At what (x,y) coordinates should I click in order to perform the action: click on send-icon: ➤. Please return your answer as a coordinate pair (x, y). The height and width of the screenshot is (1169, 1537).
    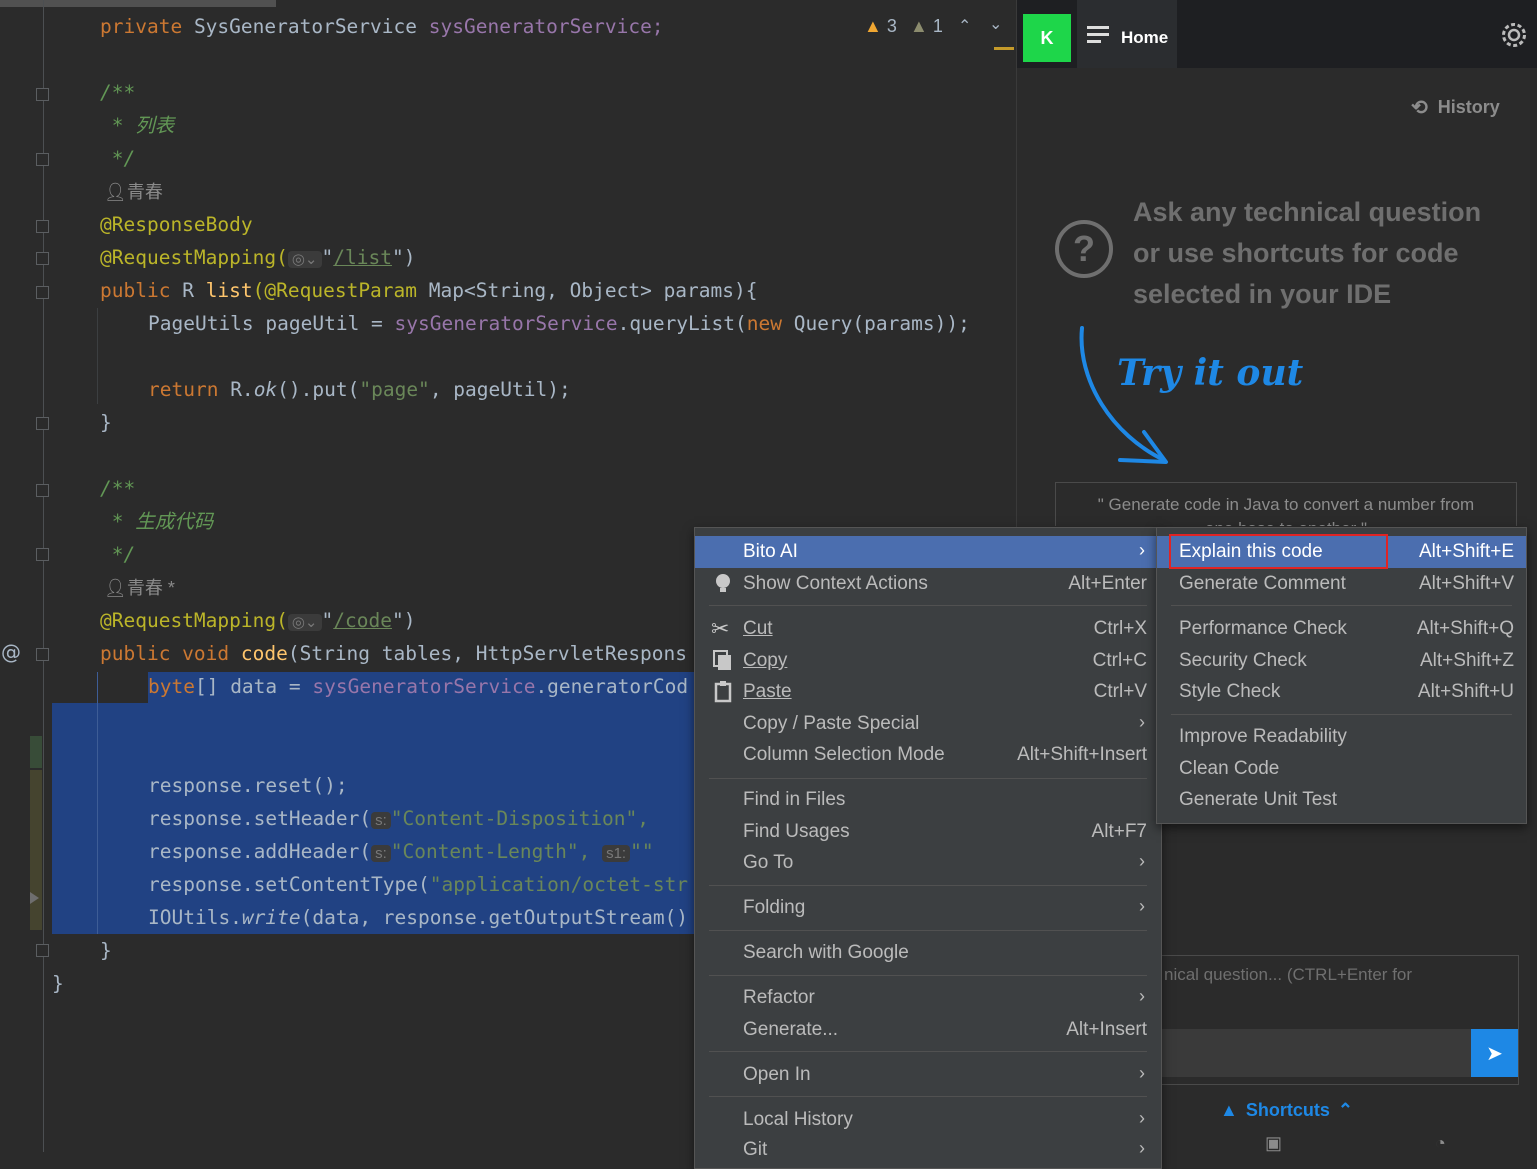
    Looking at the image, I should click on (1494, 1053).